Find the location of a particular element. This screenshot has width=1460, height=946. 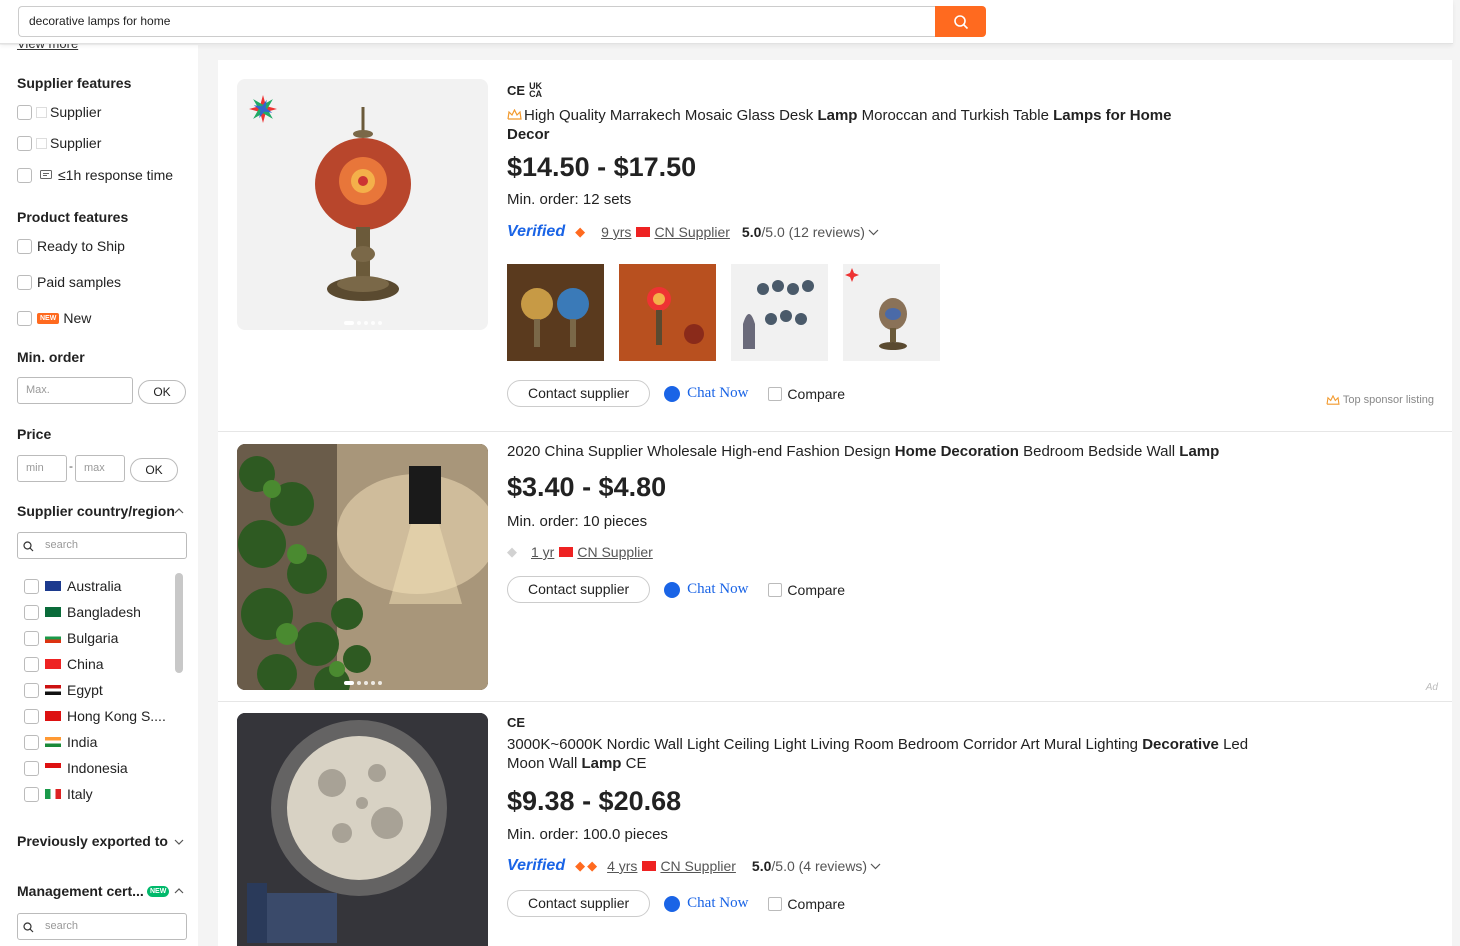

supplier-years-link: 1 yr is located at coordinates (542, 552).